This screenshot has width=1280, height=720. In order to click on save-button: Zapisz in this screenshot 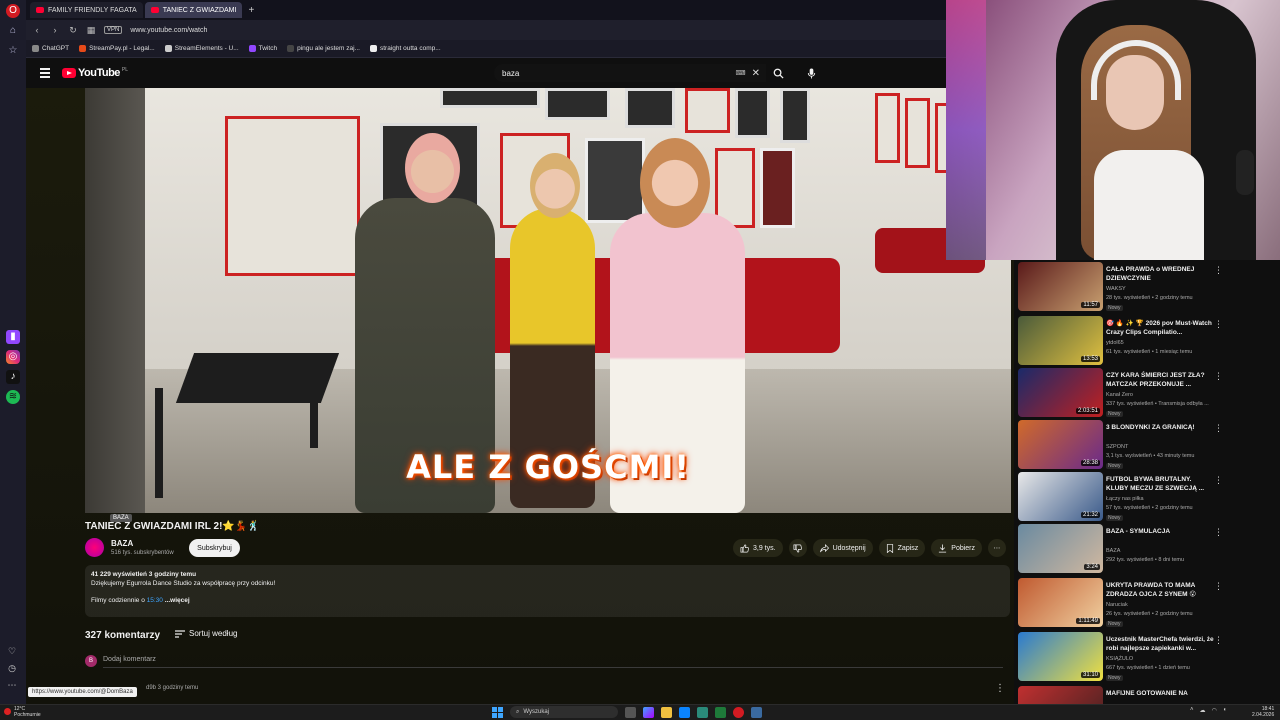, I will do `click(902, 548)`.